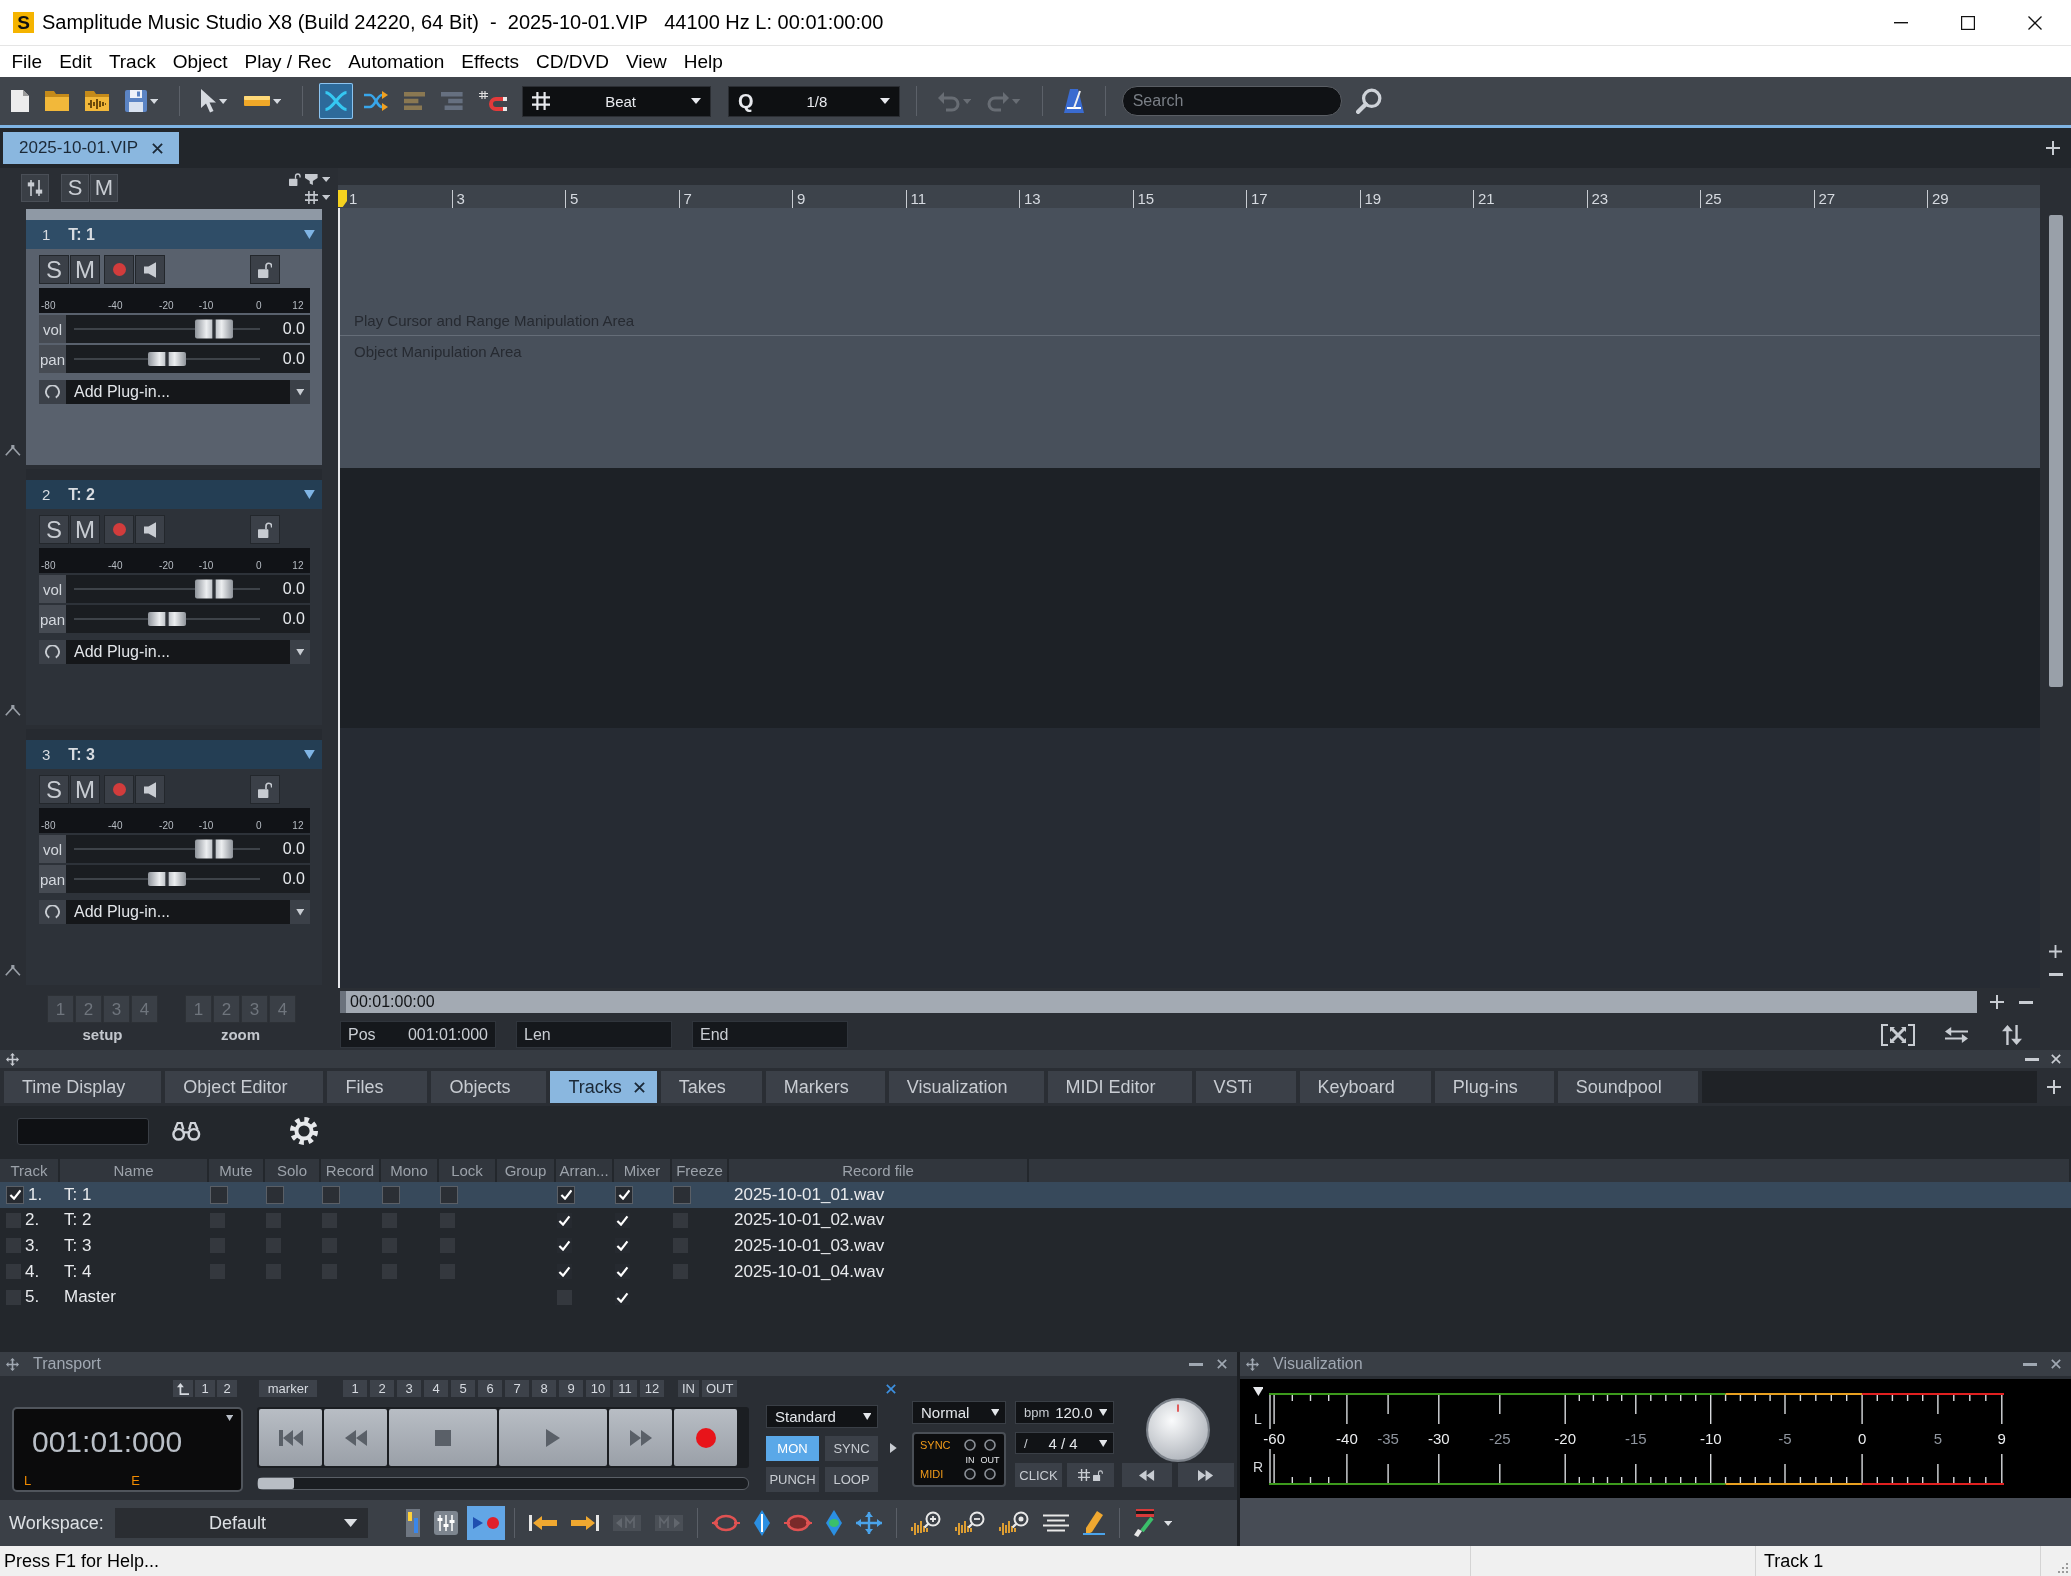 The width and height of the screenshot is (2071, 1576). I want to click on toggle-button: LOOP, so click(851, 1479).